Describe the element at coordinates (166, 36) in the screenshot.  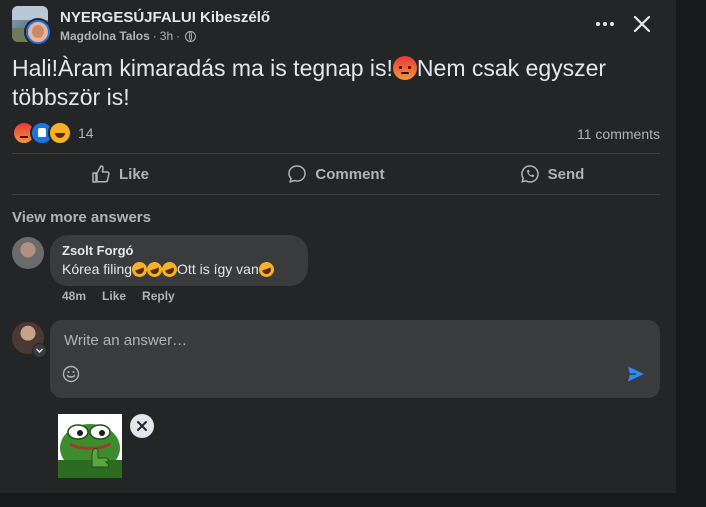
I see `post-time: 3h` at that location.